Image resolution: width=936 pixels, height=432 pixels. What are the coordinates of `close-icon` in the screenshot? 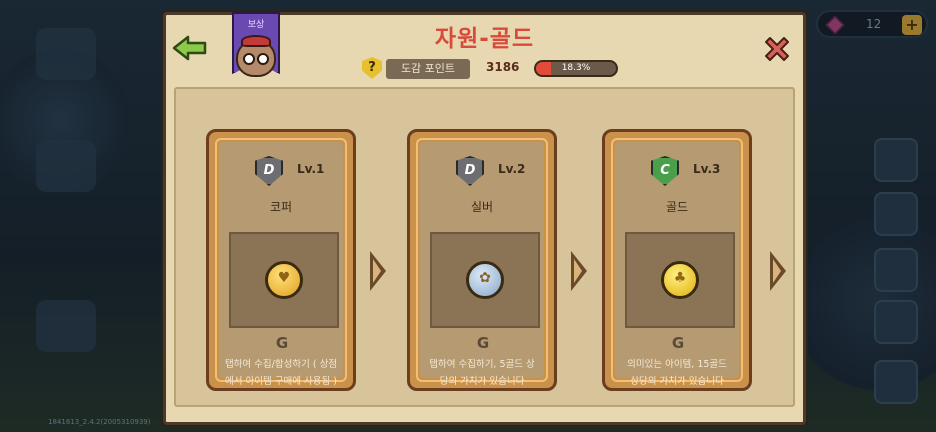 It's located at (777, 49).